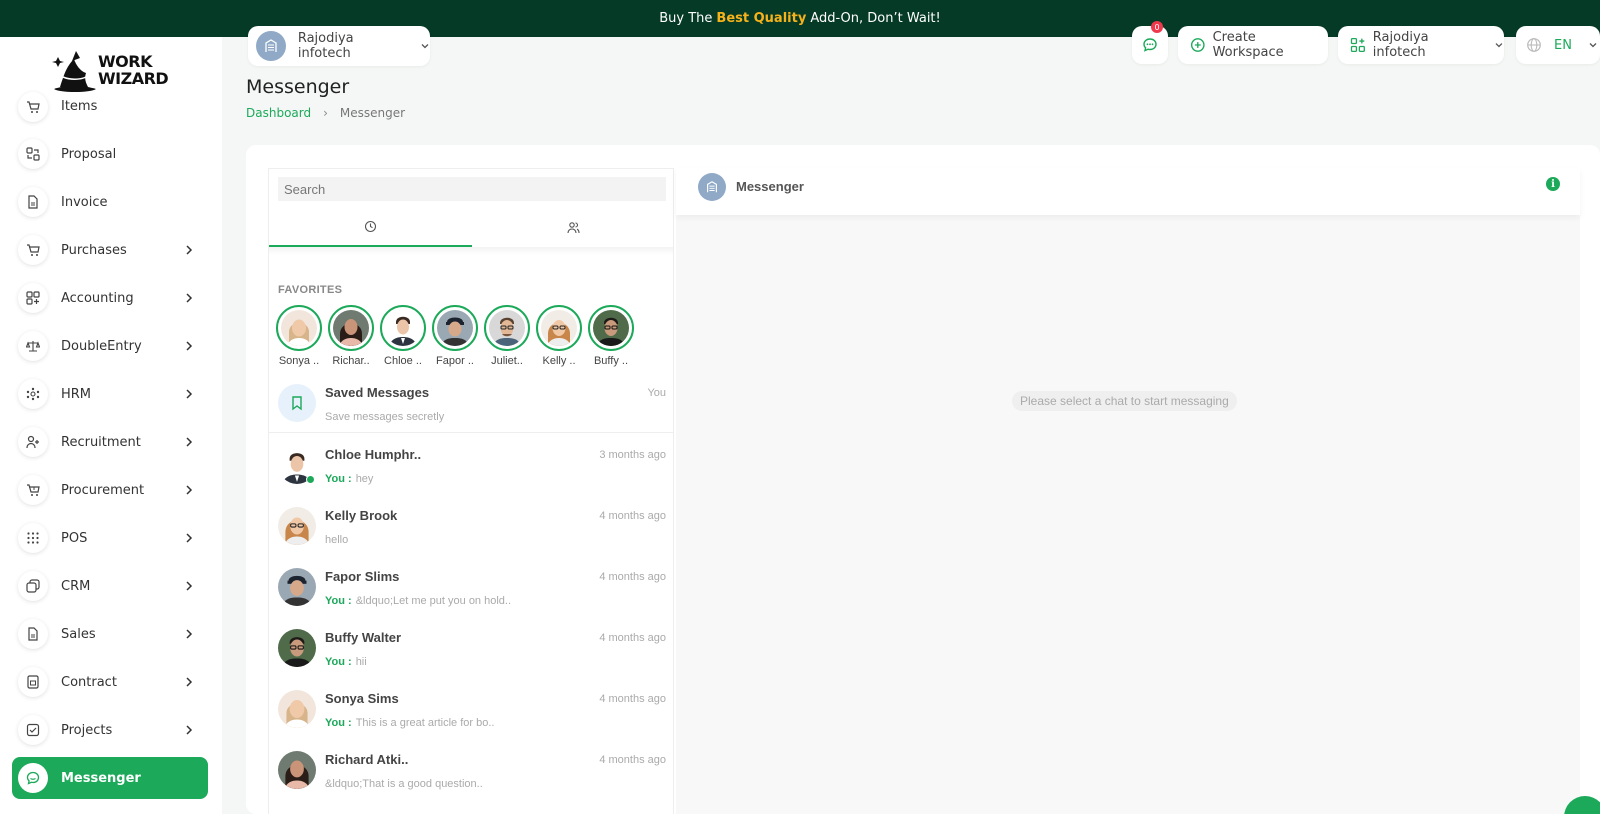 The width and height of the screenshot is (1600, 814). I want to click on breadcrumb: Dashboard › Messenger, so click(325, 113).